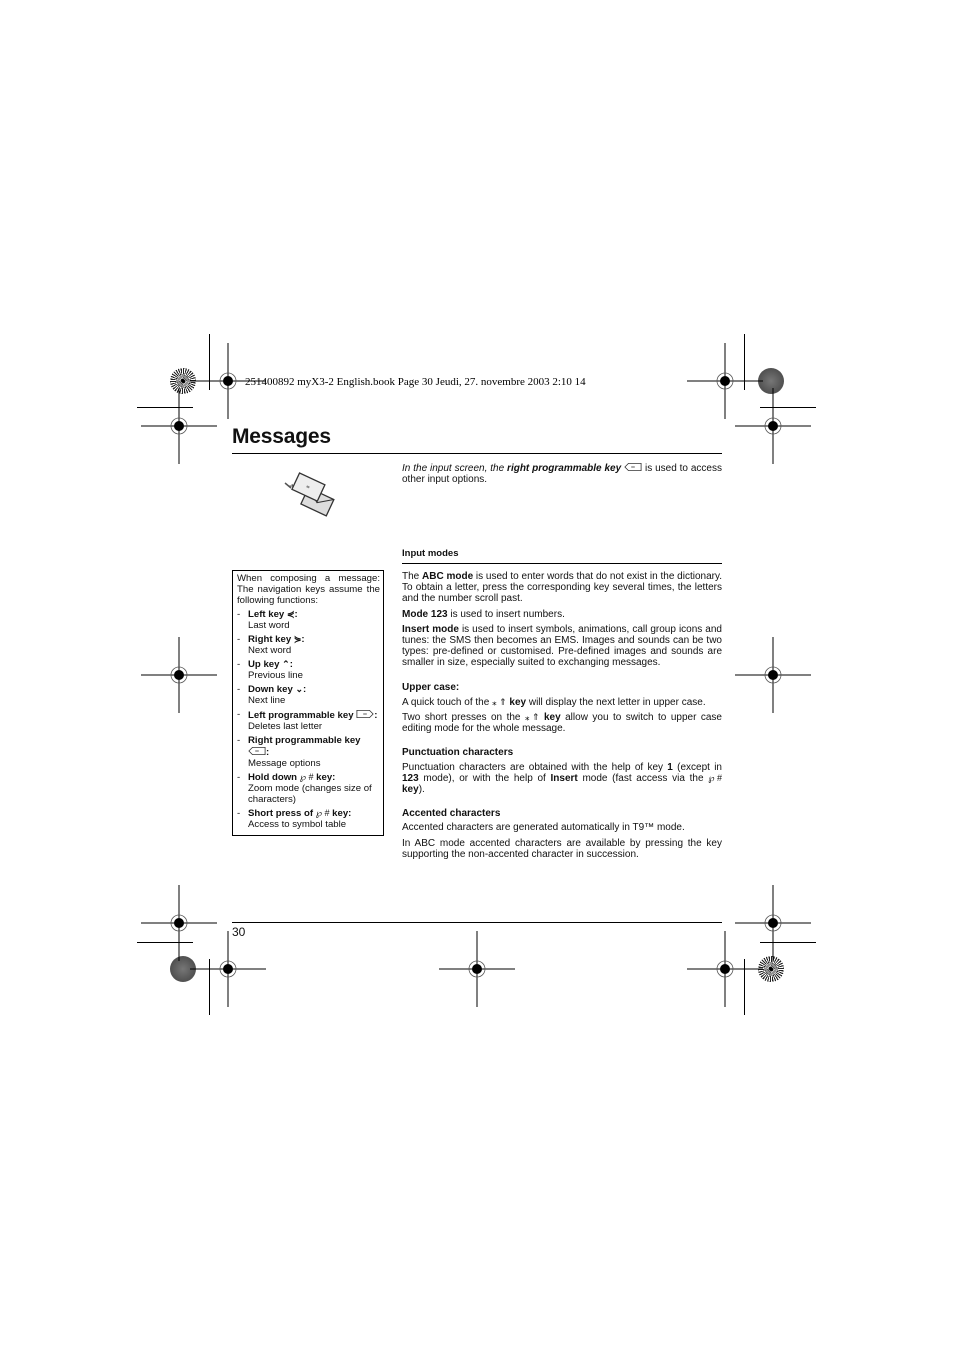  I want to click on list-item: - Right key ⋟: Next word, so click(271, 645).